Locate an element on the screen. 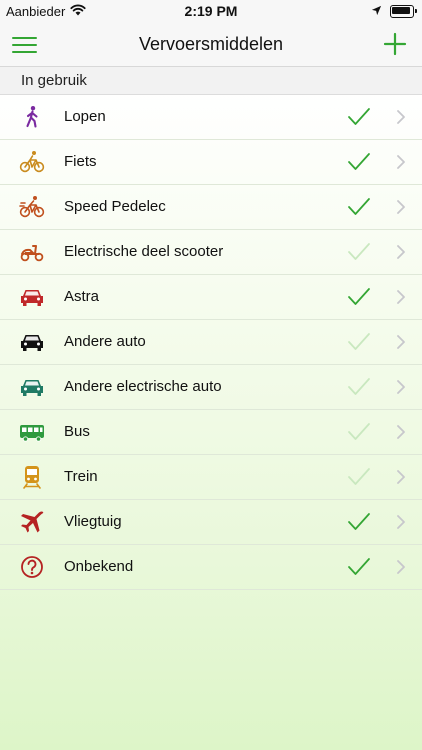 The height and width of the screenshot is (750, 422). electric-car-icon is located at coordinates (32, 388).